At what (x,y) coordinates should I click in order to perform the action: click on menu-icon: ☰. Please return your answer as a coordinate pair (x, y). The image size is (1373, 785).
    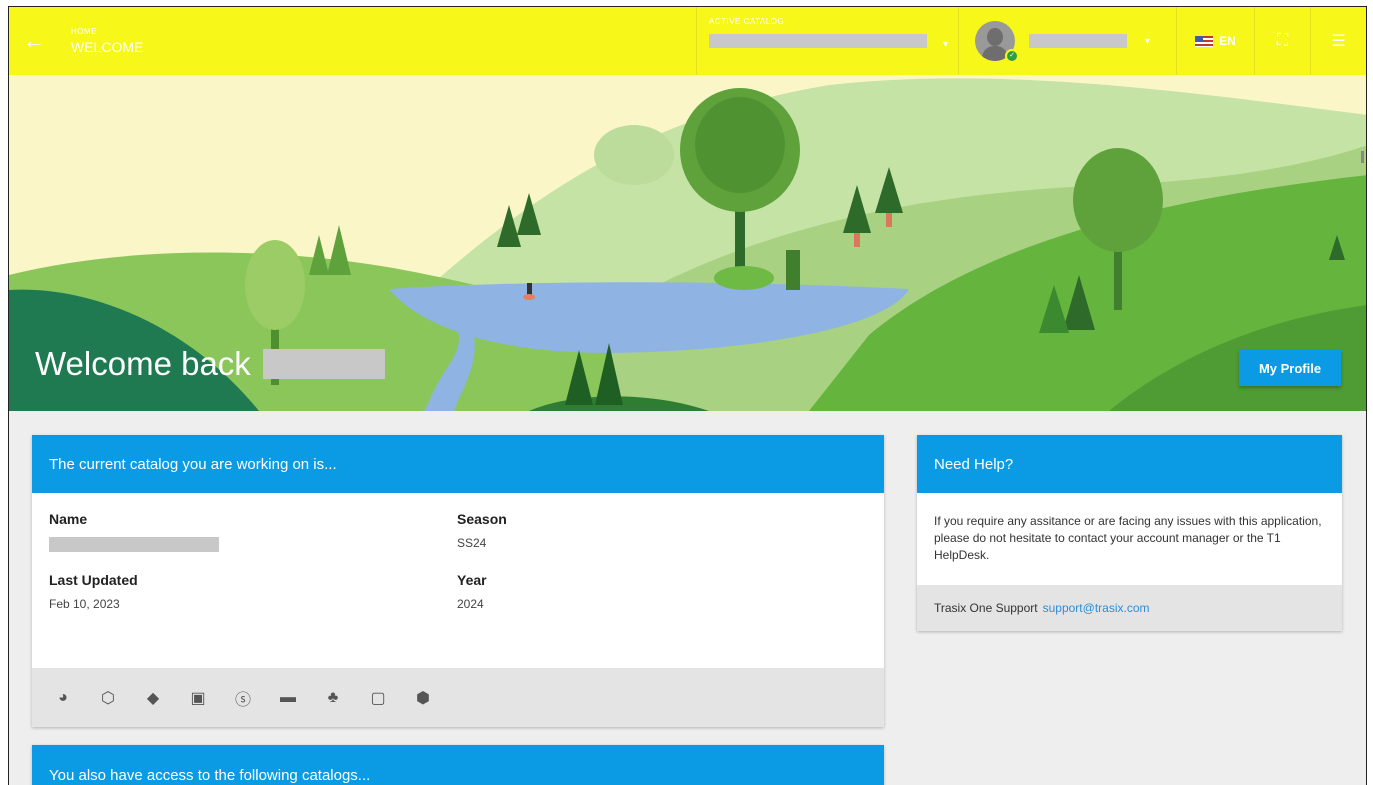
    Looking at the image, I should click on (1338, 41).